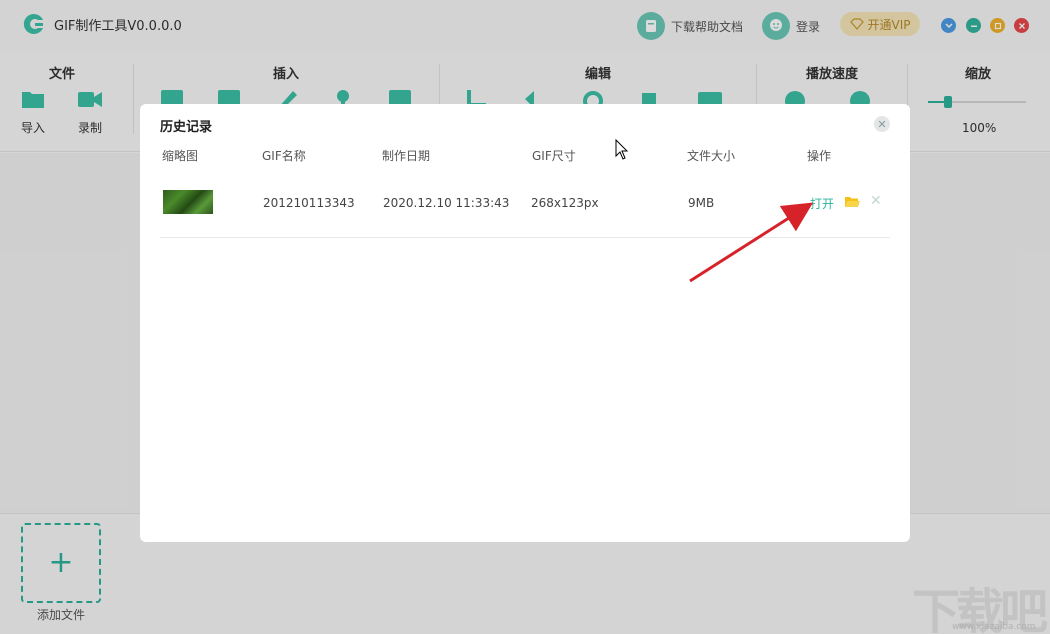 This screenshot has height=634, width=1050. What do you see at coordinates (711, 156) in the screenshot?
I see `column-header-filesize: 文件大小` at bounding box center [711, 156].